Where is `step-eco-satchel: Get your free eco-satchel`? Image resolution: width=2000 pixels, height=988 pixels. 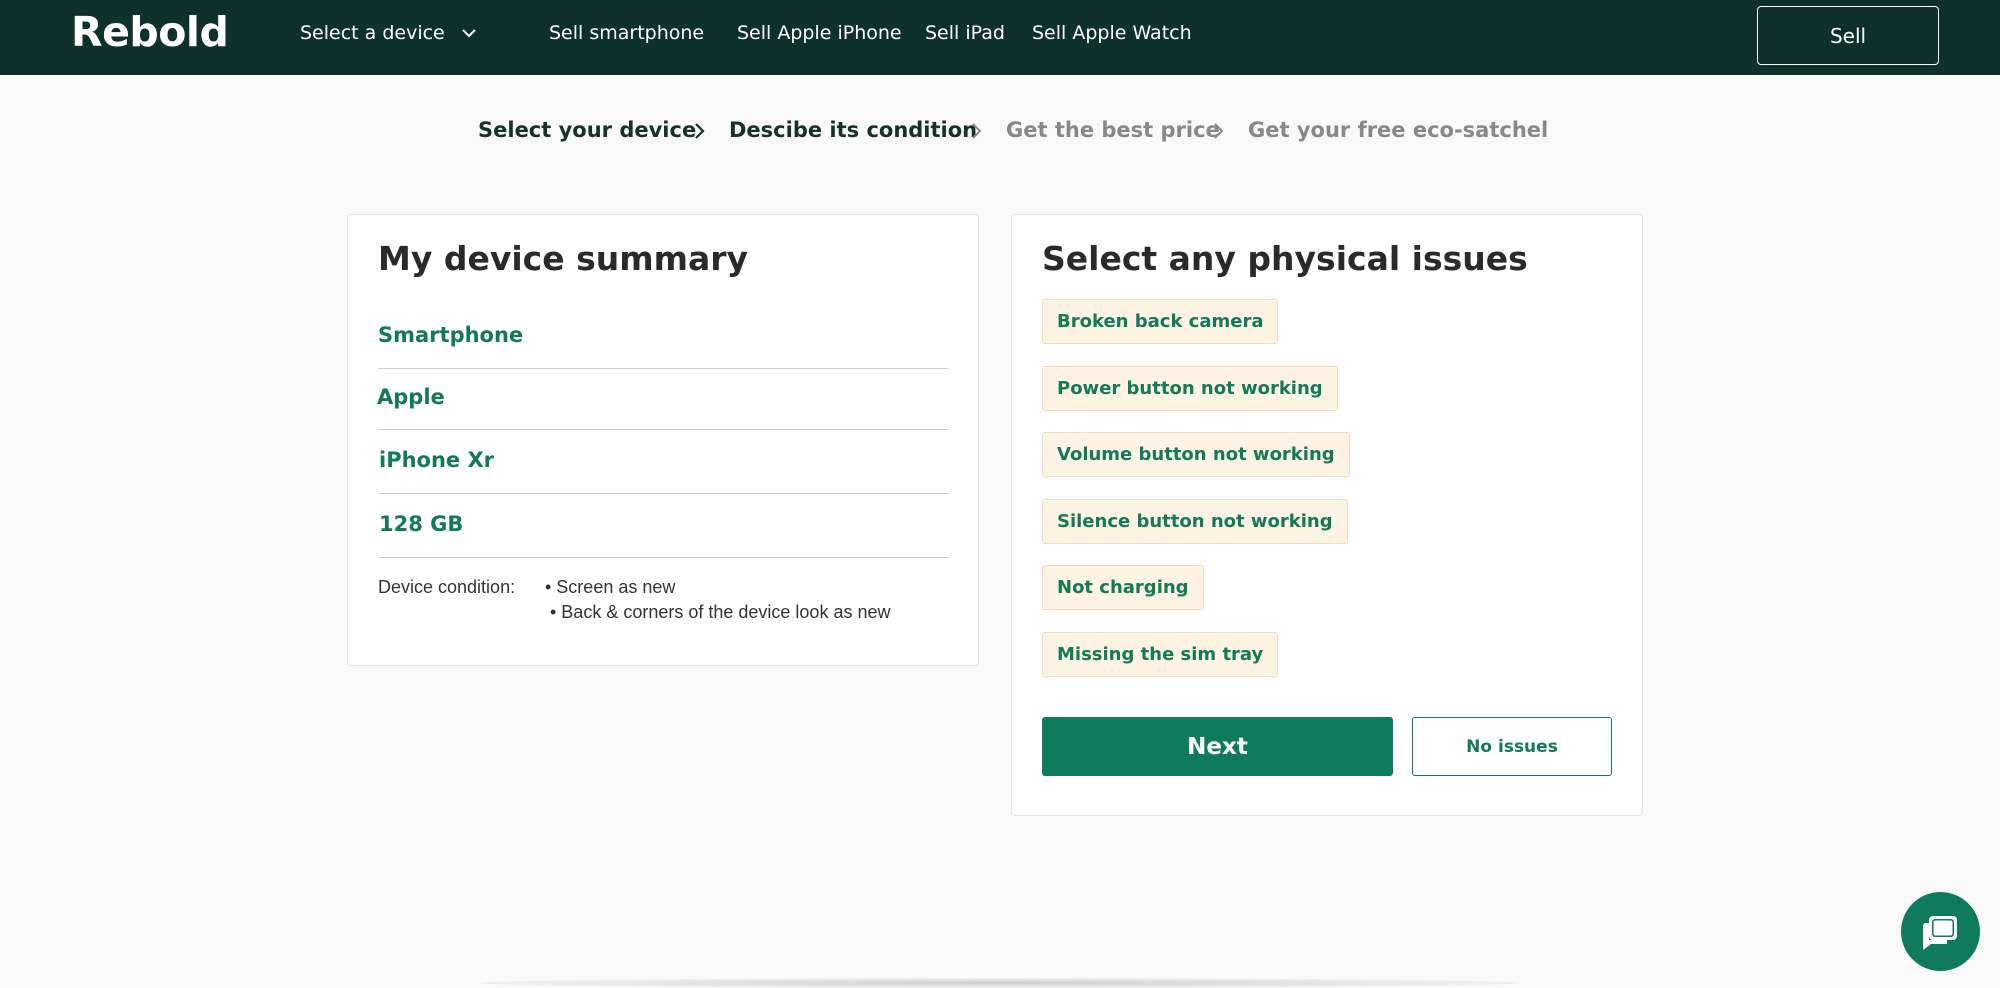 step-eco-satchel: Get your free eco-satchel is located at coordinates (1398, 130).